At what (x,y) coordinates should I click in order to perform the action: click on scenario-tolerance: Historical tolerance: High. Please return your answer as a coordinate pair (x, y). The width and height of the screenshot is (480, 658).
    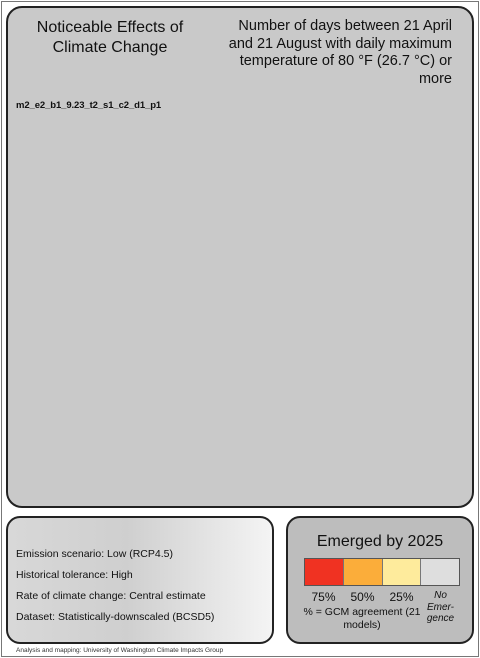
    Looking at the image, I should click on (74, 575).